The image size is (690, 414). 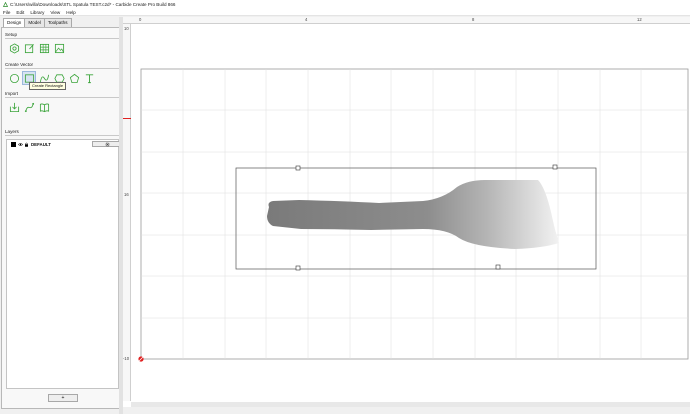 I want to click on import-toolbar, so click(x=30, y=107).